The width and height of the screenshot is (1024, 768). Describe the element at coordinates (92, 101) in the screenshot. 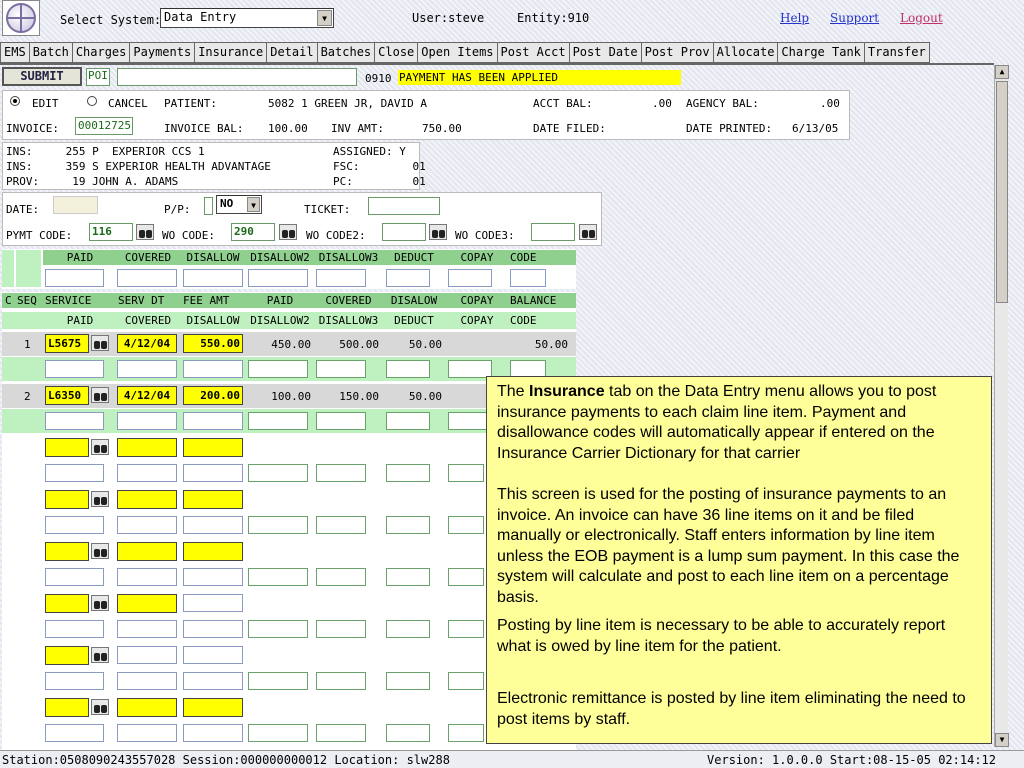

I see `cancel-radio` at that location.